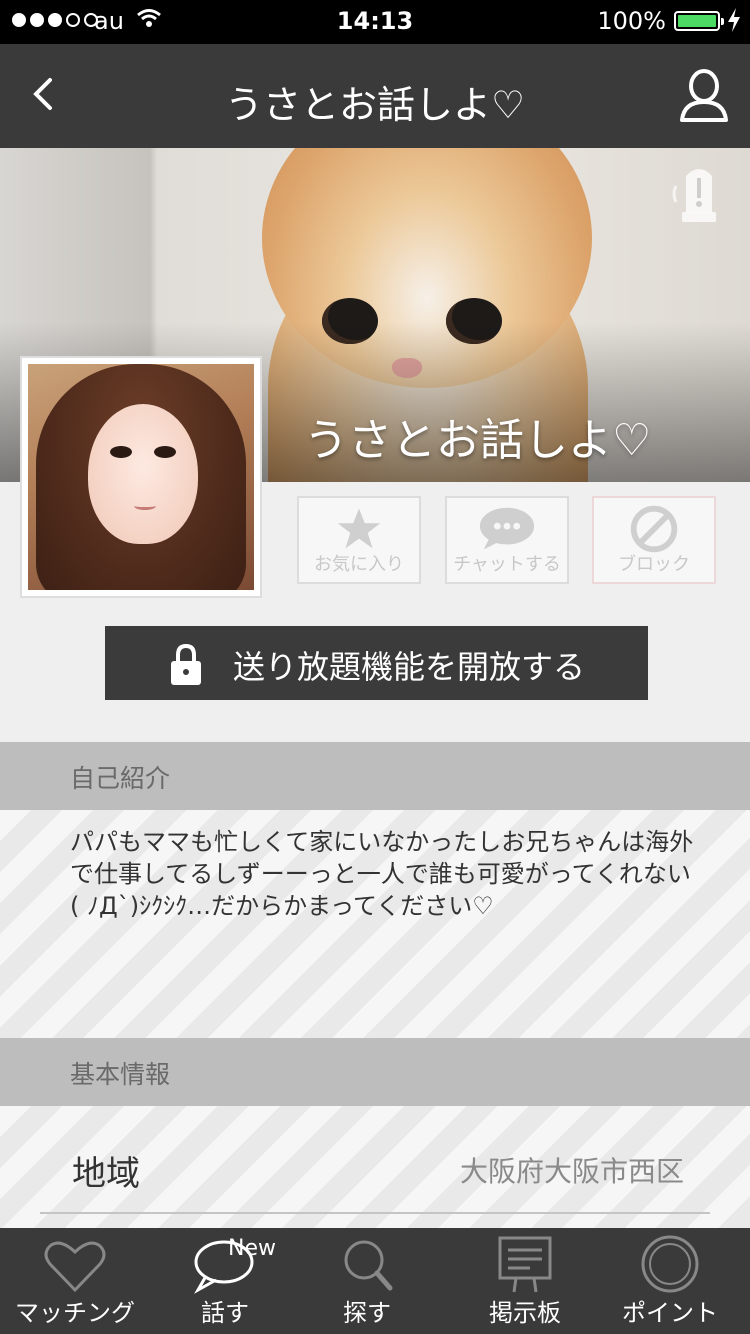 This screenshot has height=1334, width=750. Describe the element at coordinates (225, 1281) in the screenshot. I see `tab-talk: New 話す` at that location.